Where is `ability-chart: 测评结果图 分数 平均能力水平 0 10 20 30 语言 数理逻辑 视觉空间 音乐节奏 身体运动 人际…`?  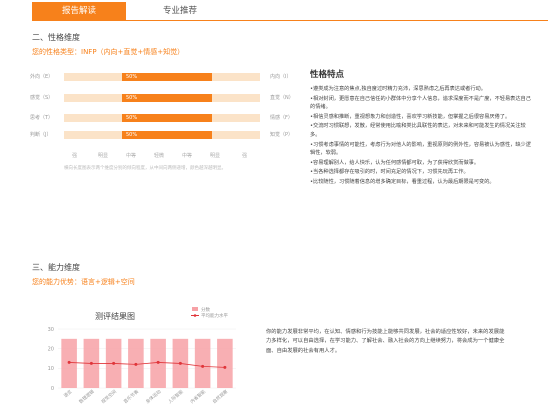
ability-chart: 测评结果图 分数 平均能力水平 0 10 20 30 语言 数理逻辑 视觉空间 音乐节奏 身体运动 人际… is located at coordinates (140, 359).